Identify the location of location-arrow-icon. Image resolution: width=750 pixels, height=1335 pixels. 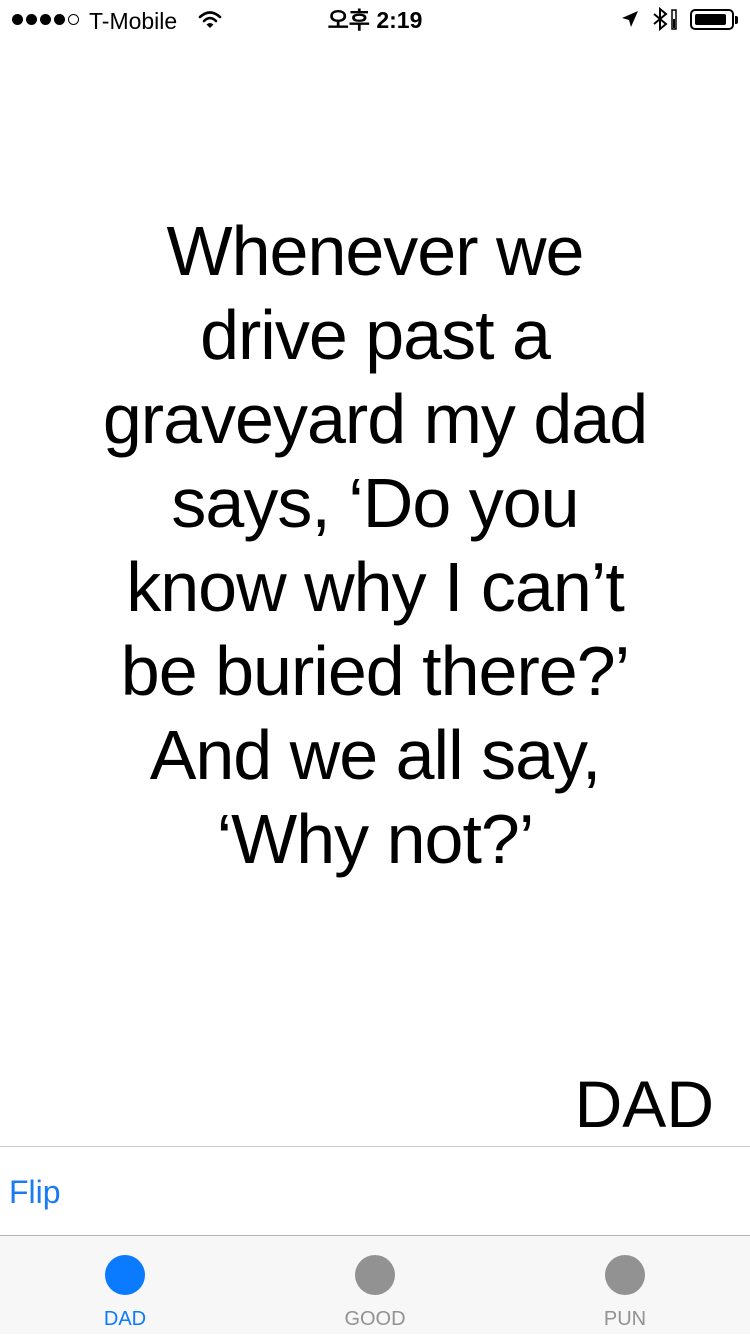
(630, 21).